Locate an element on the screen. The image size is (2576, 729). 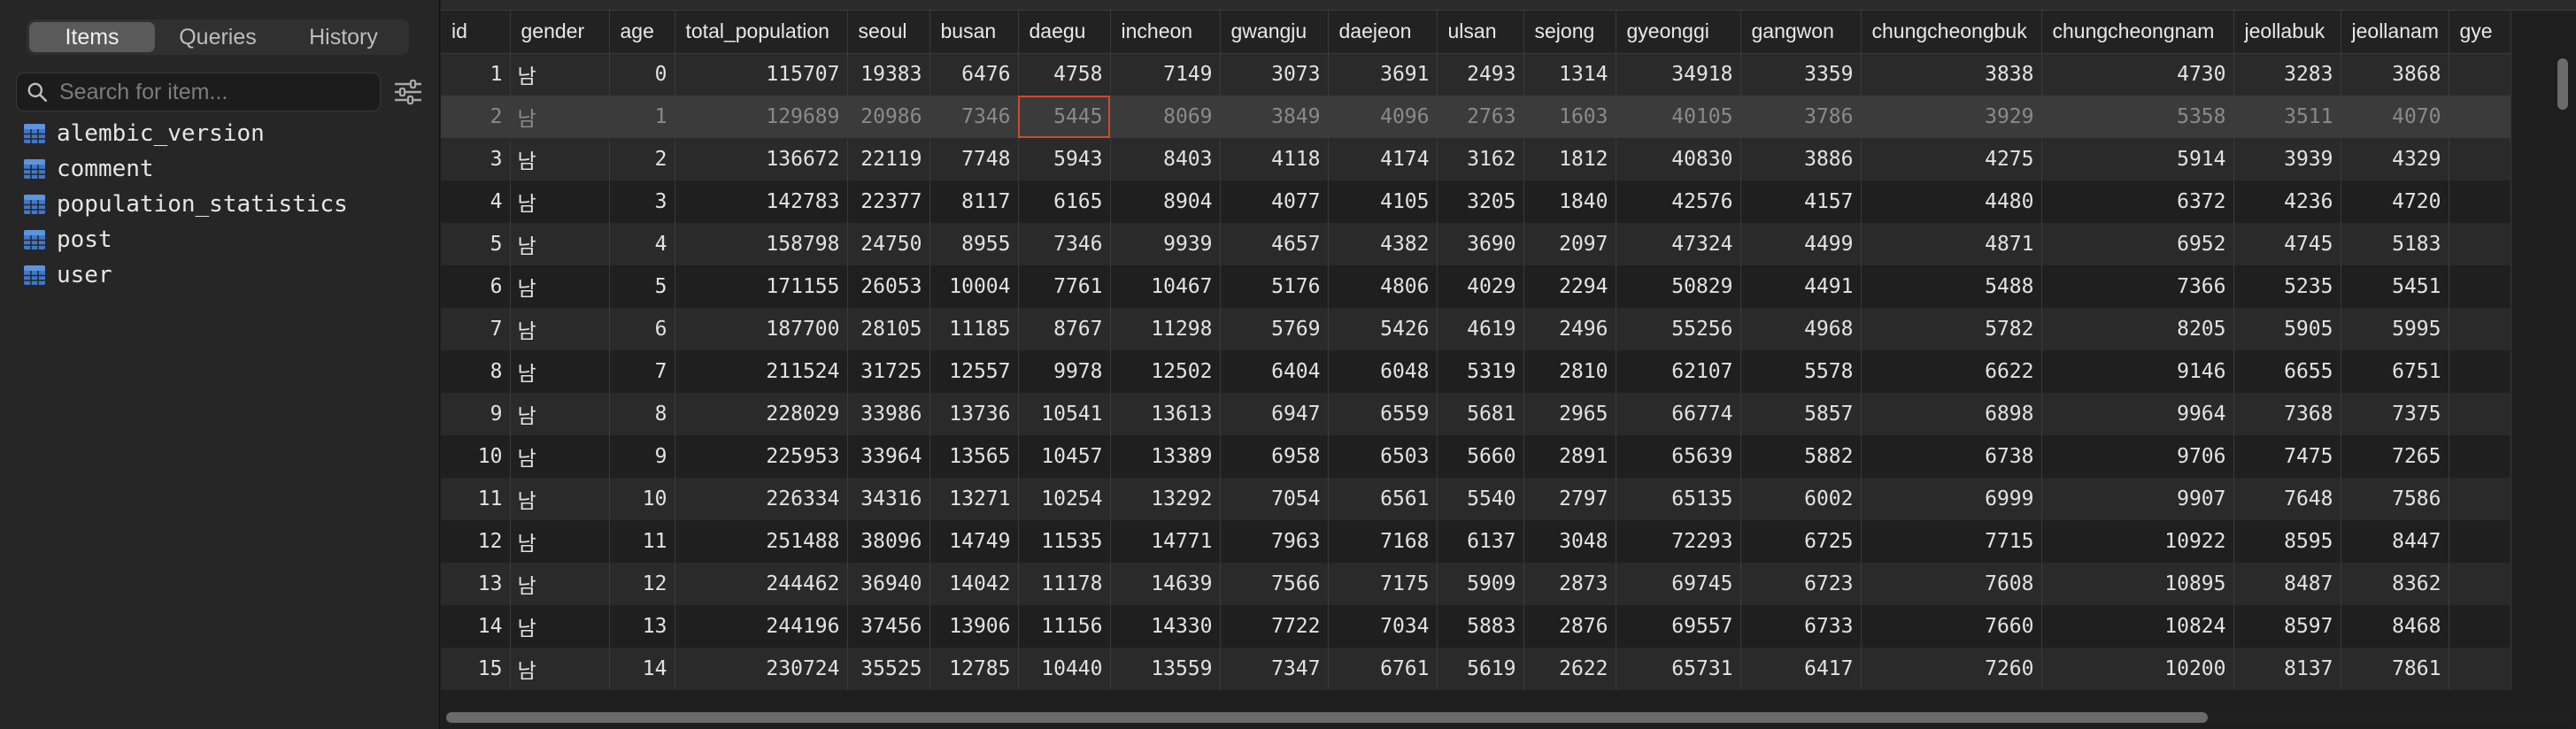
table-cell: 136672 is located at coordinates (761, 159).